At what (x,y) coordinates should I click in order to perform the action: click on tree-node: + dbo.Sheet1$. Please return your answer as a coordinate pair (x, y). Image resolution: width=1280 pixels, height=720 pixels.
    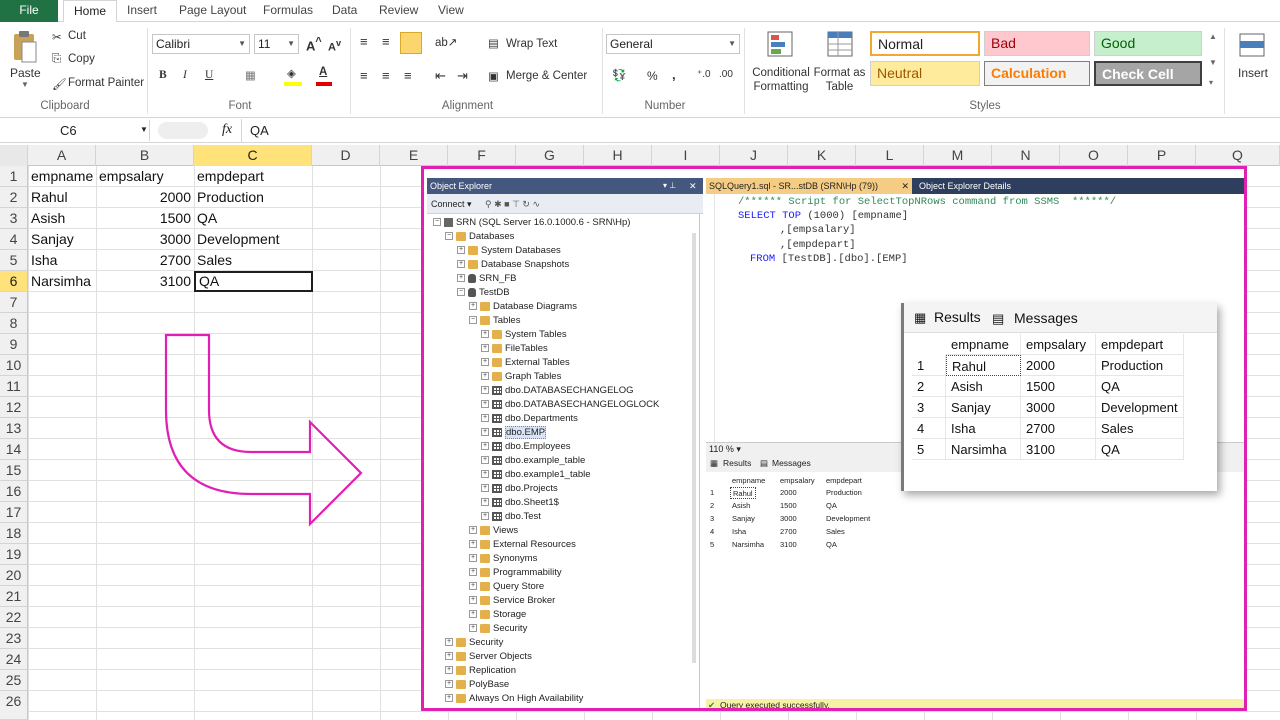
    Looking at the image, I should click on (520, 503).